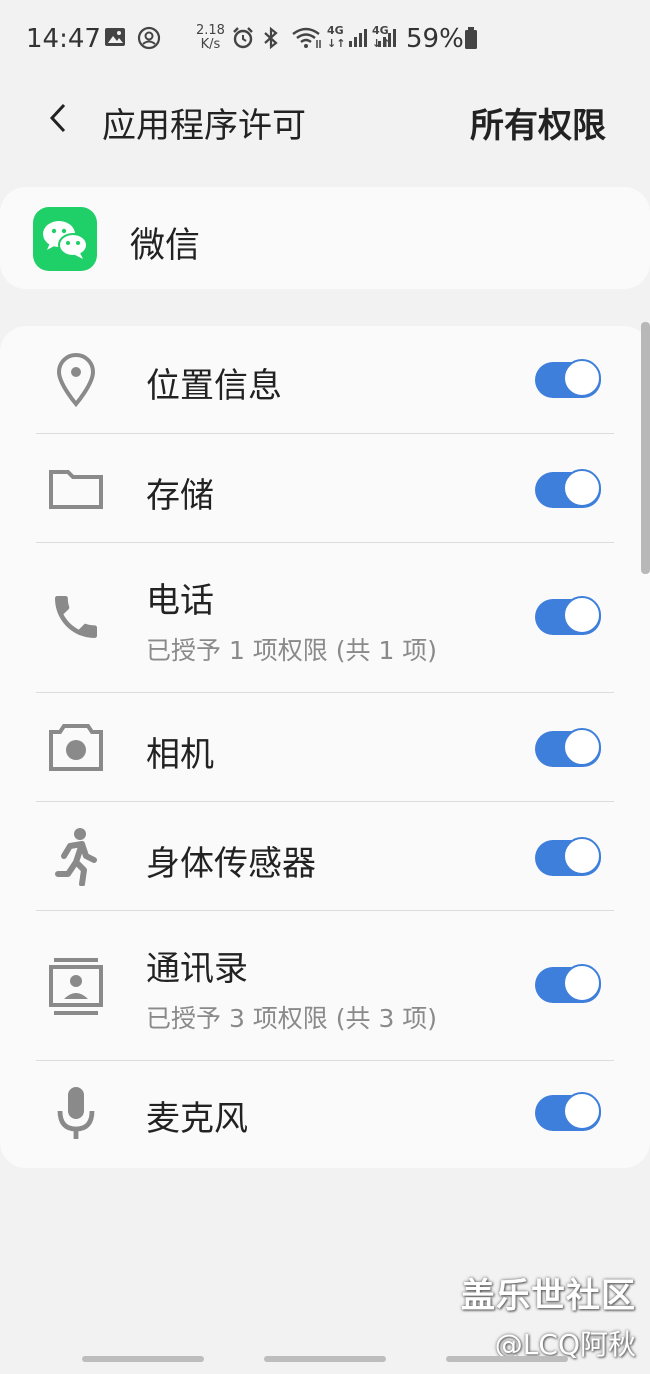 Image resolution: width=650 pixels, height=1374 pixels. What do you see at coordinates (325, 120) in the screenshot?
I see `app-bar: 应用程序许可 所有权限` at bounding box center [325, 120].